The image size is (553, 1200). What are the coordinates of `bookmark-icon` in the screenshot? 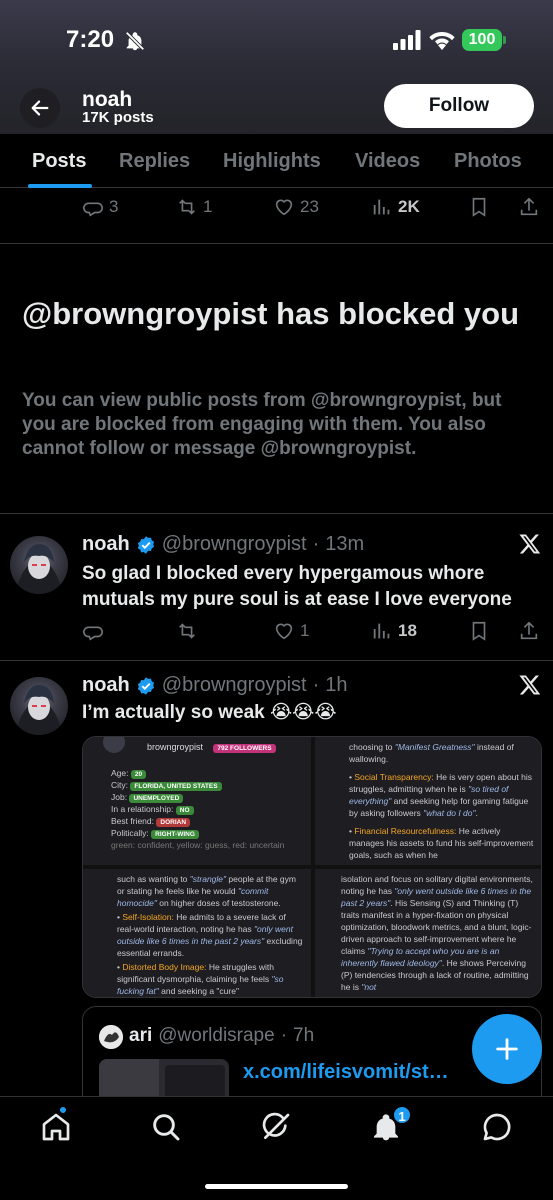 It's located at (479, 207).